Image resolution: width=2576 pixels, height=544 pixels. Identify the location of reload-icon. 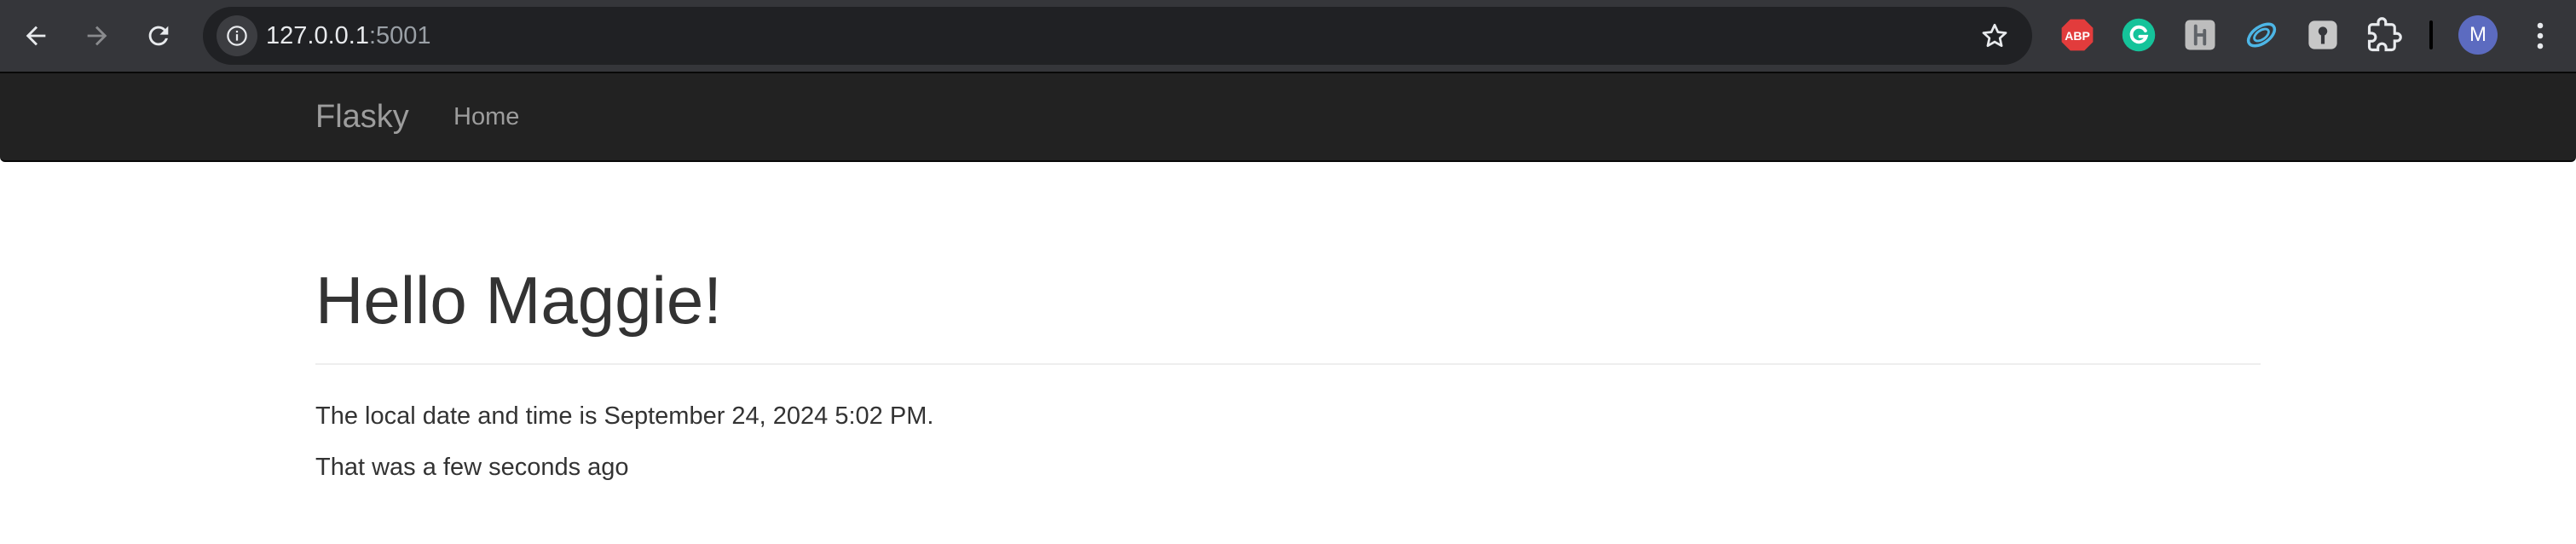
(158, 36).